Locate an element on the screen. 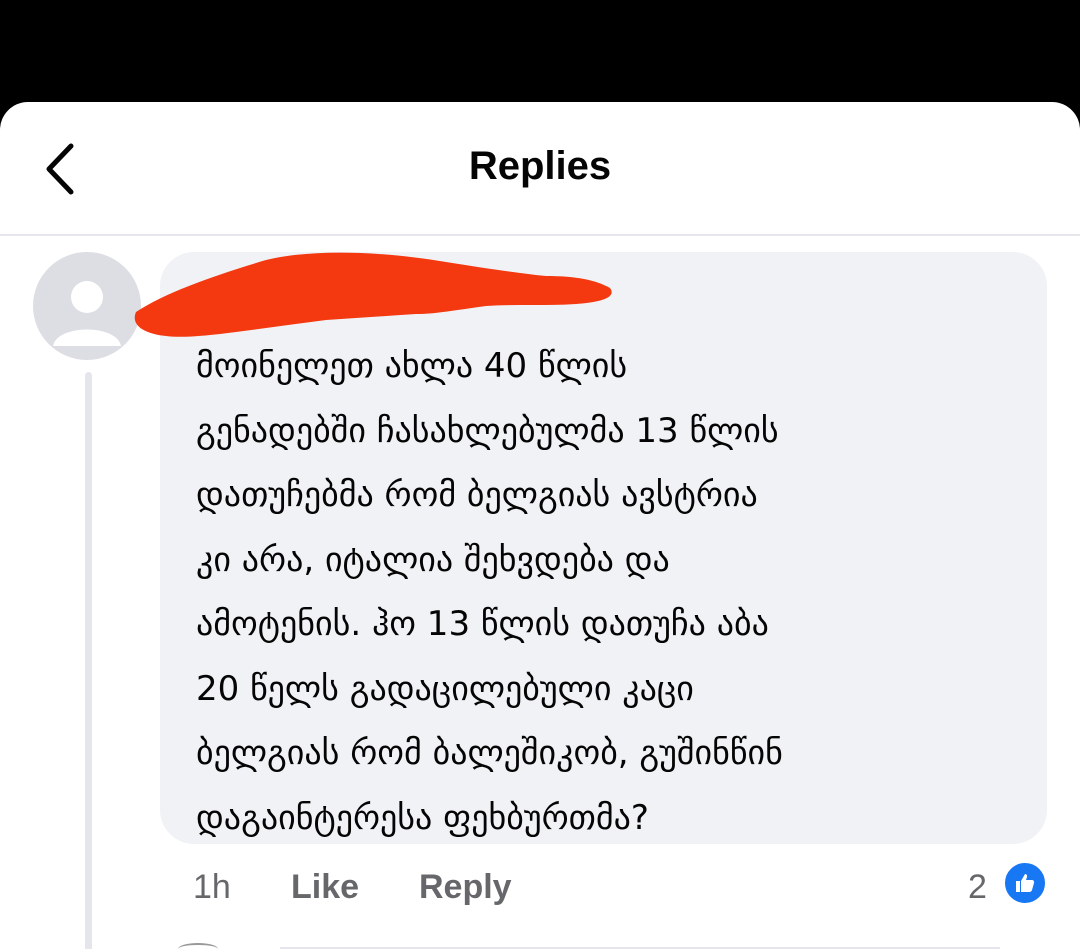 Image resolution: width=1080 pixels, height=949 pixels. avatar is located at coordinates (87, 306).